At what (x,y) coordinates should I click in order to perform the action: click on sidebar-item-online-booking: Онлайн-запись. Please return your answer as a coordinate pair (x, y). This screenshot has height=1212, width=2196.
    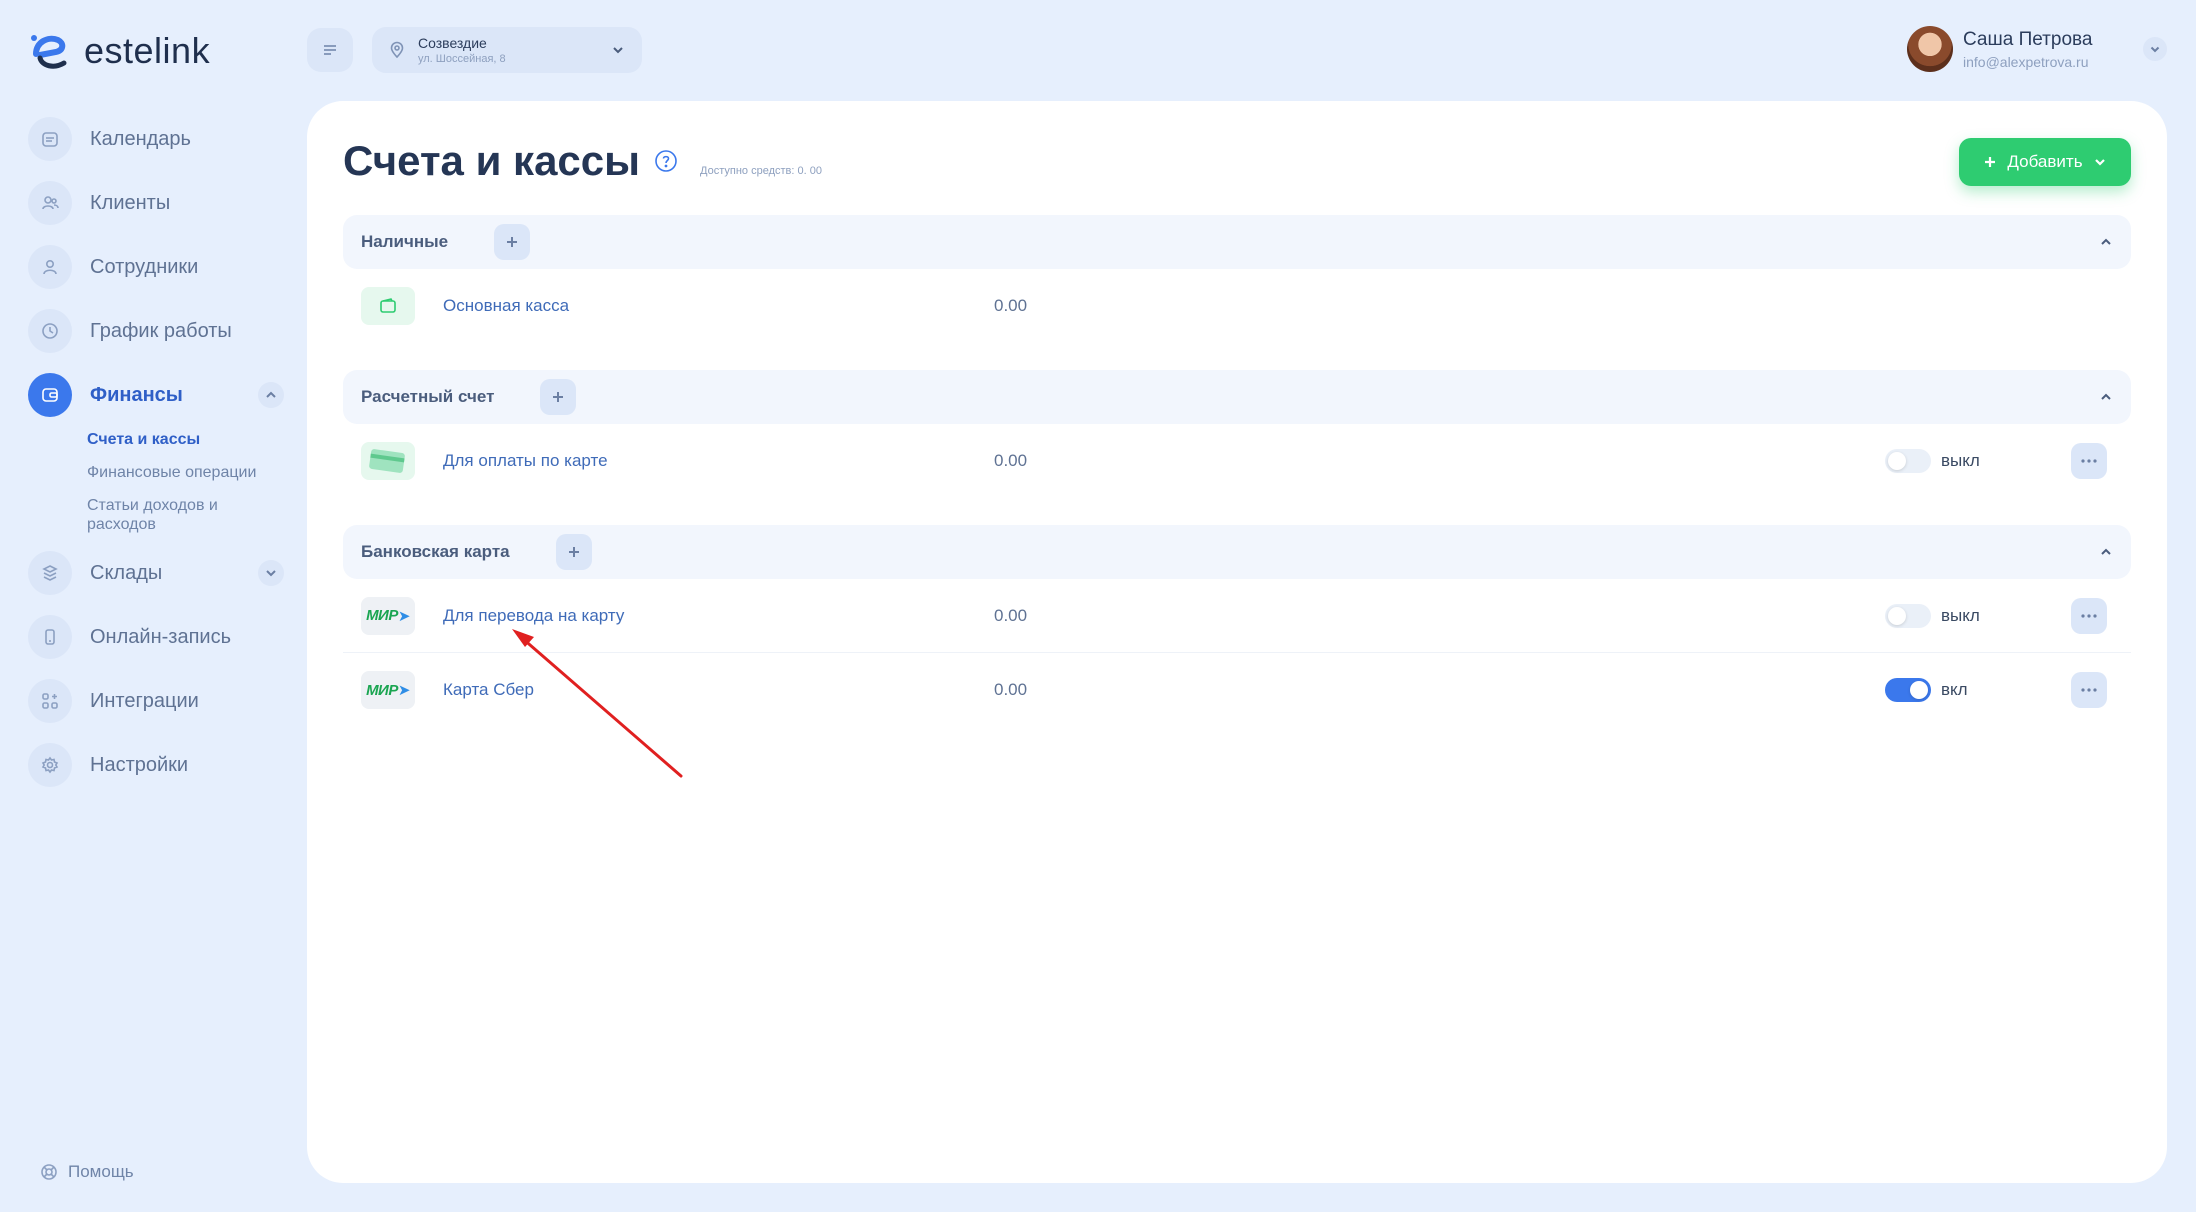
    Looking at the image, I should click on (156, 637).